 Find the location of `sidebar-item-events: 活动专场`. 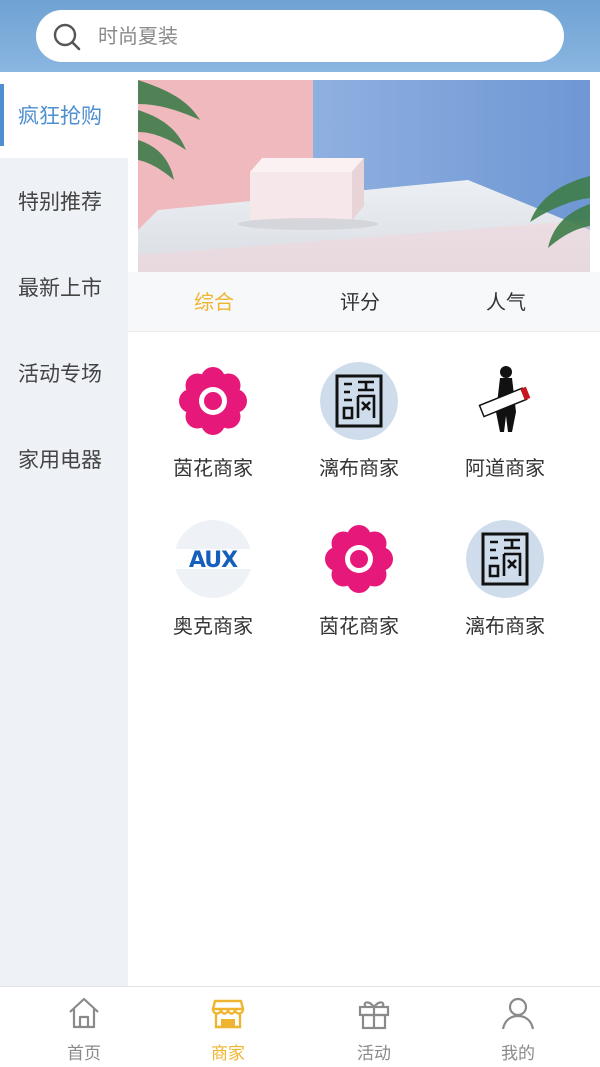

sidebar-item-events: 活动专场 is located at coordinates (64, 373).